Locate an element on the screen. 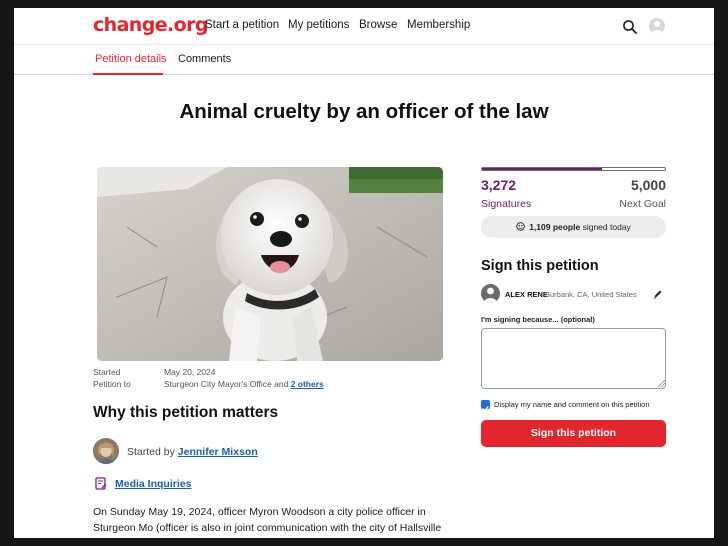 This screenshot has width=728, height=546. signer-avatar-icon is located at coordinates (490, 293).